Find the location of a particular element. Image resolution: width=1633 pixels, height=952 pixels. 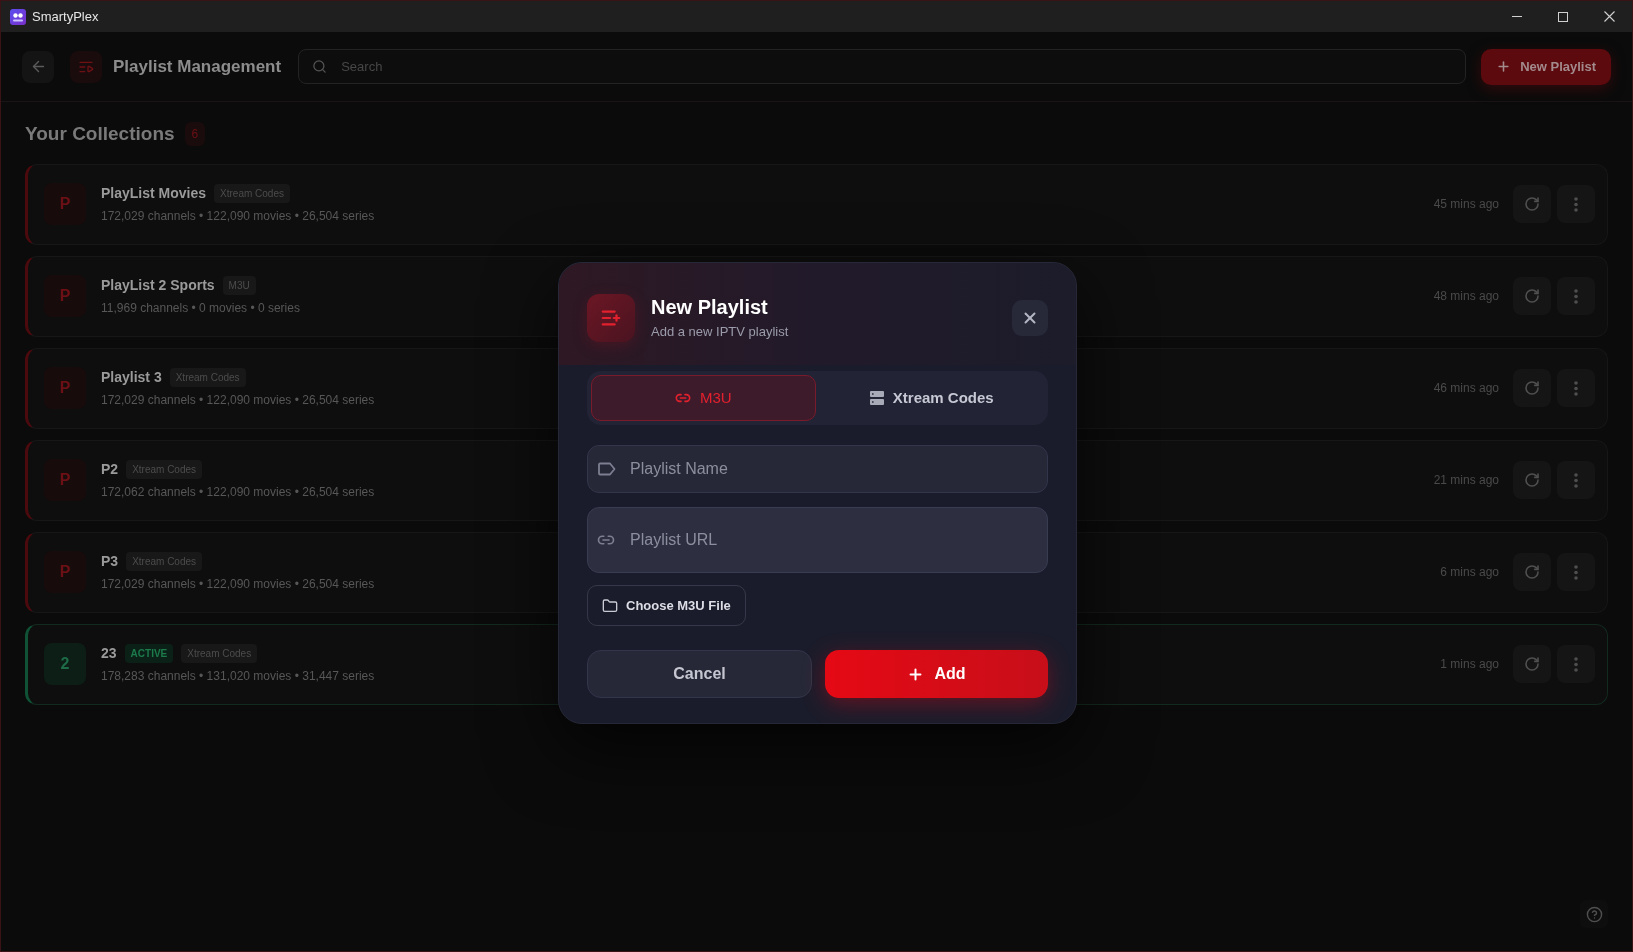

tab: Xtream Codes is located at coordinates (931, 398).